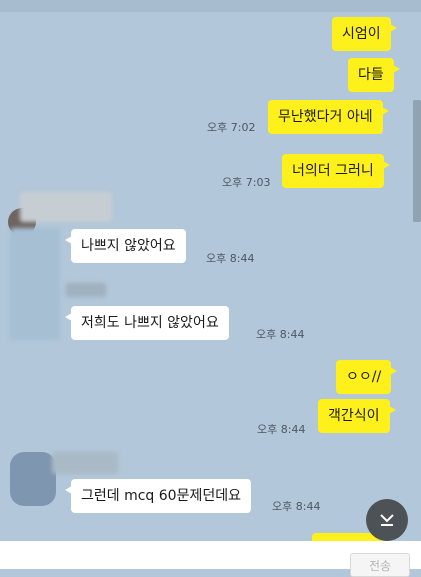 Image resolution: width=421 pixels, height=577 pixels. I want to click on message-text: 나쁘지 않았어요, so click(128, 246).